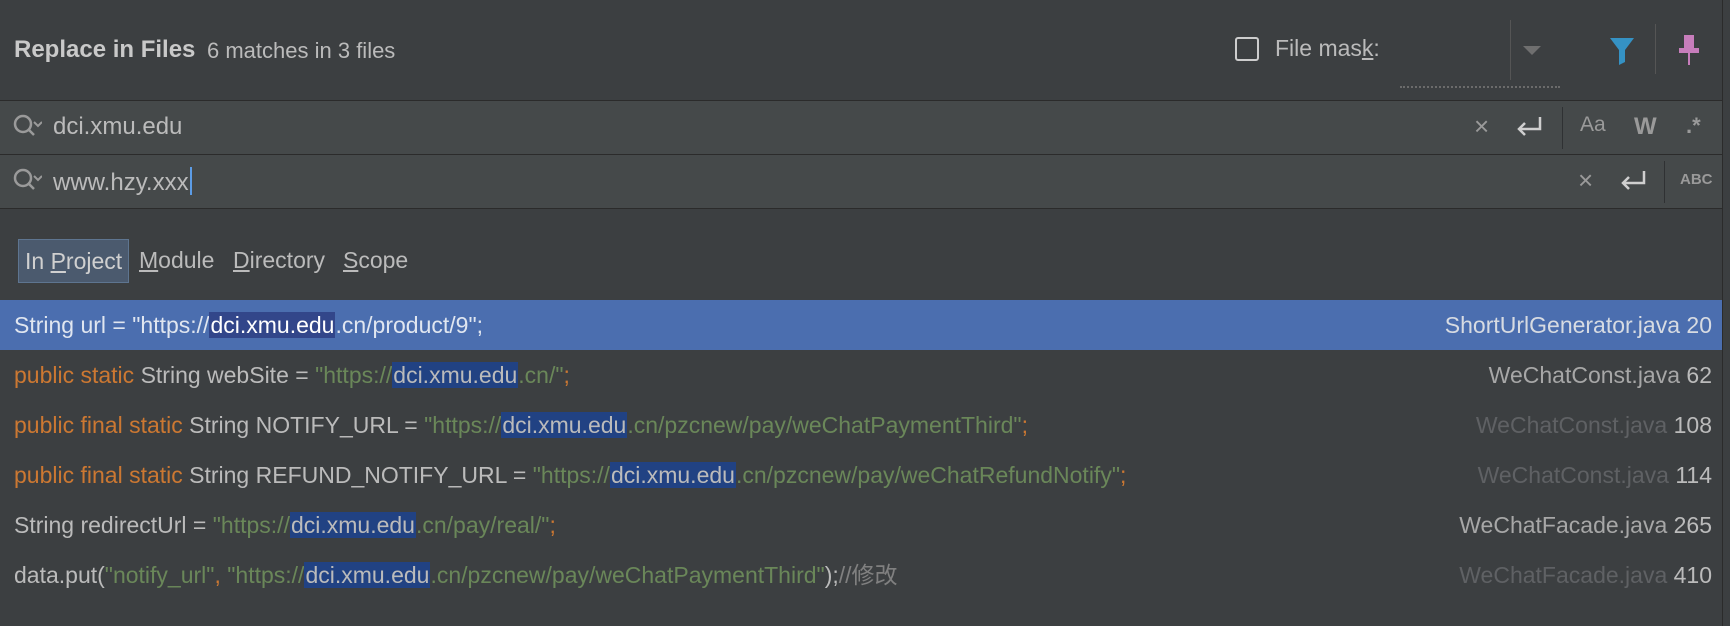  I want to click on result-line-number: 62, so click(1699, 375).